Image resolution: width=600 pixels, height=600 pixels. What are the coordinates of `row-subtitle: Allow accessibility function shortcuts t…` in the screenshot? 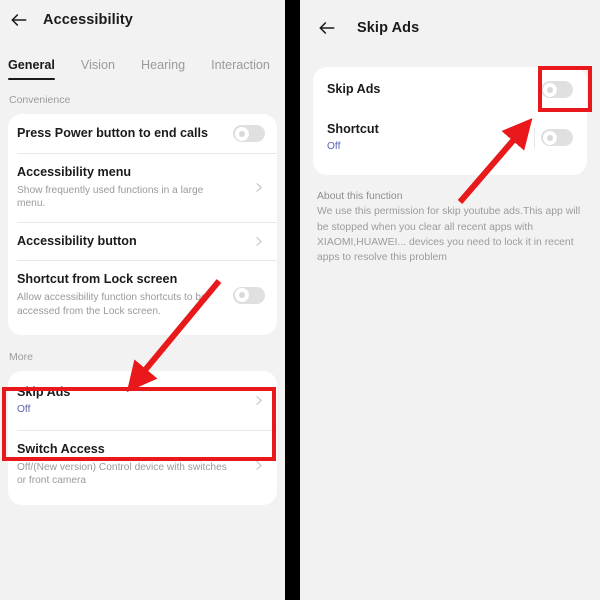 It's located at (112, 304).